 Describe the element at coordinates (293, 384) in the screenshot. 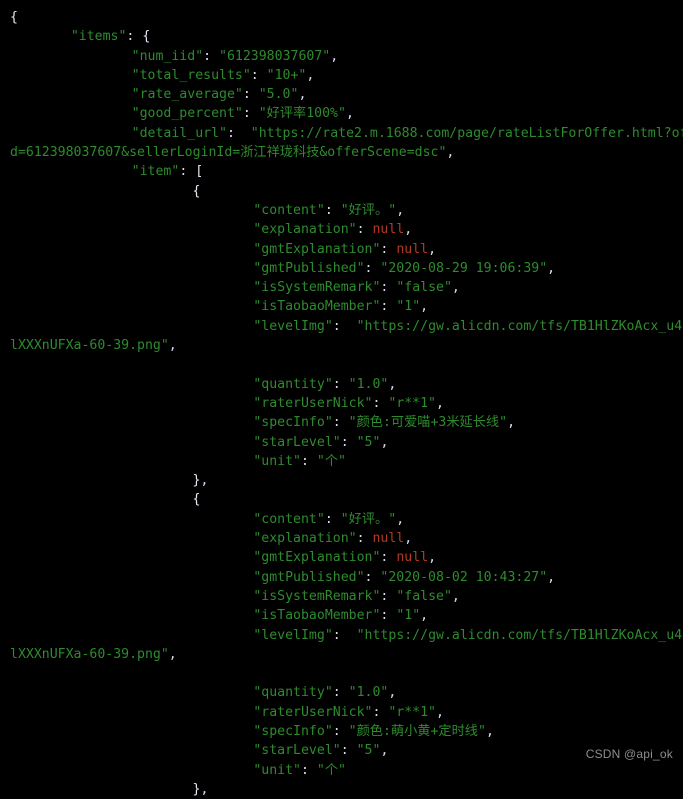

I see `code-token-k: "quantity"` at that location.